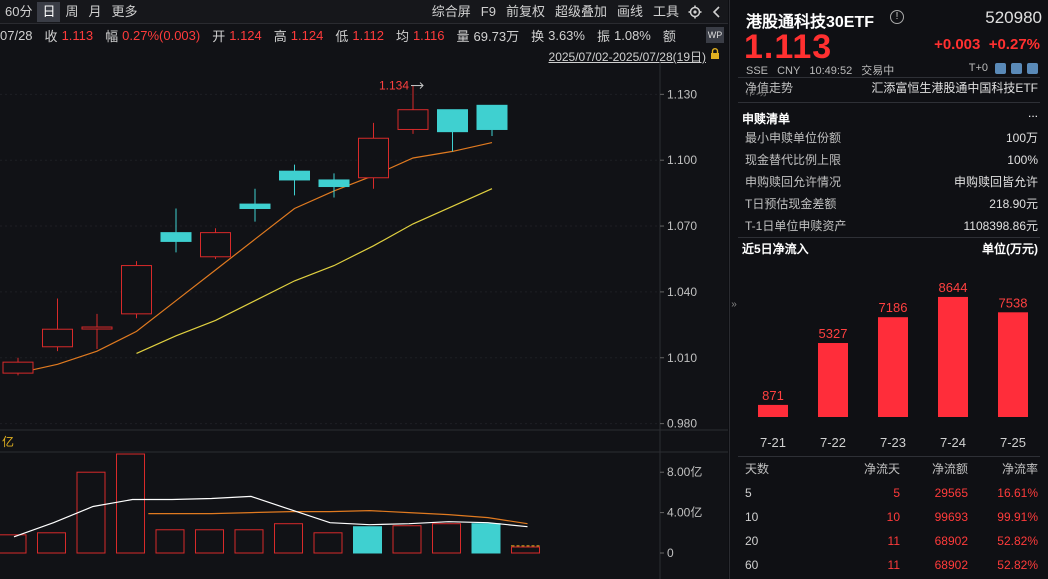  I want to click on inflow-category-label: 7-24, so click(953, 442).